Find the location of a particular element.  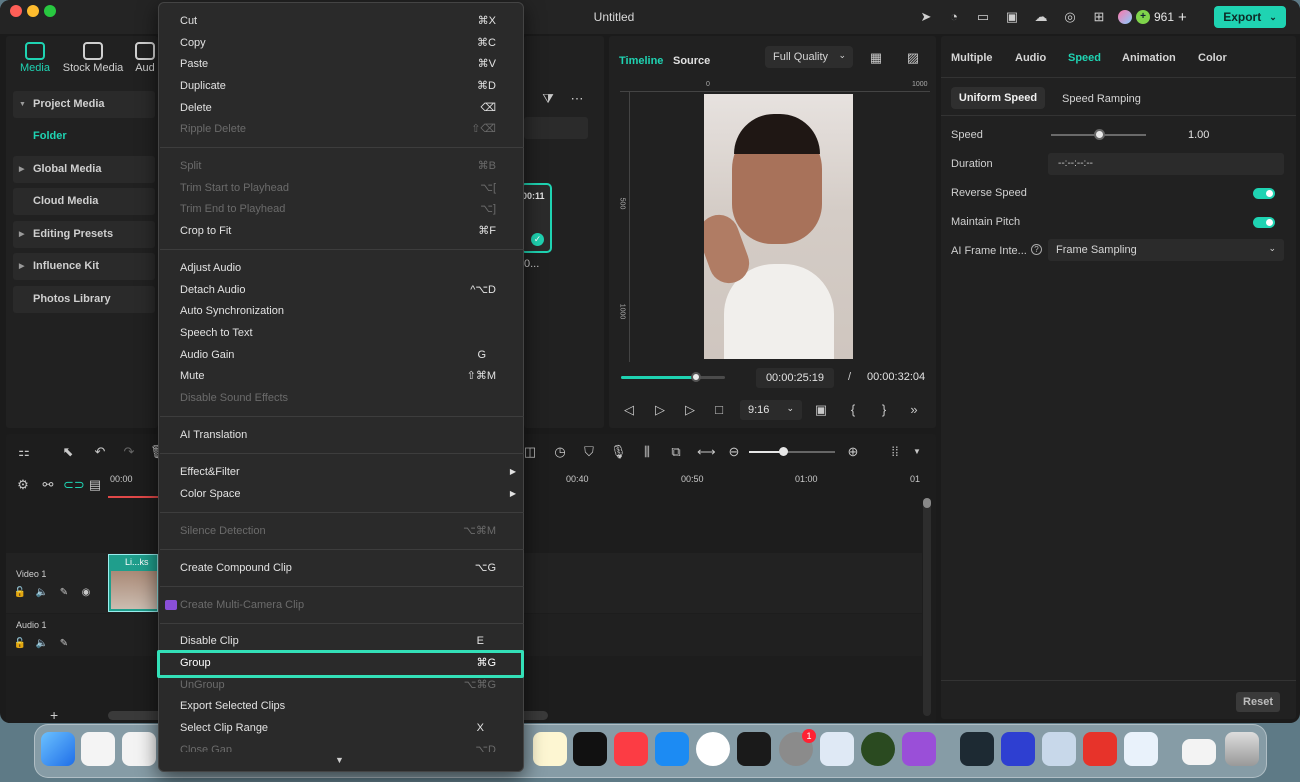

tab-multiple: Multiple is located at coordinates (972, 58).